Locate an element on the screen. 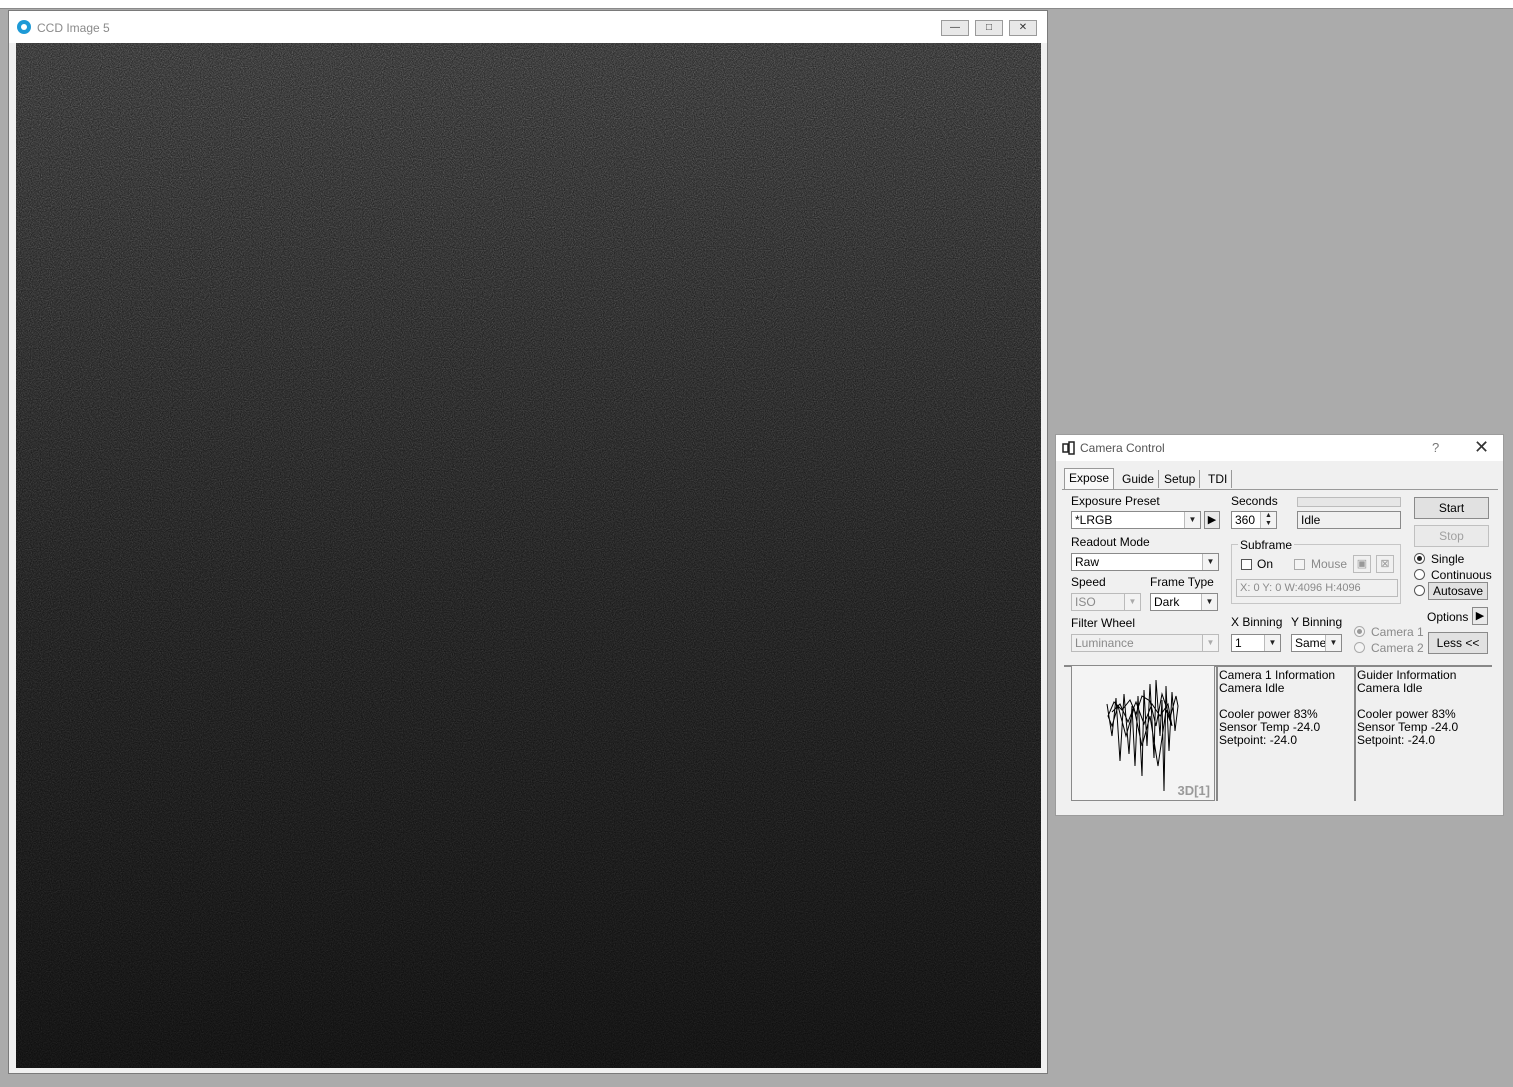 The image size is (1513, 1087). subframe-select-icon: ▣ is located at coordinates (1362, 564).